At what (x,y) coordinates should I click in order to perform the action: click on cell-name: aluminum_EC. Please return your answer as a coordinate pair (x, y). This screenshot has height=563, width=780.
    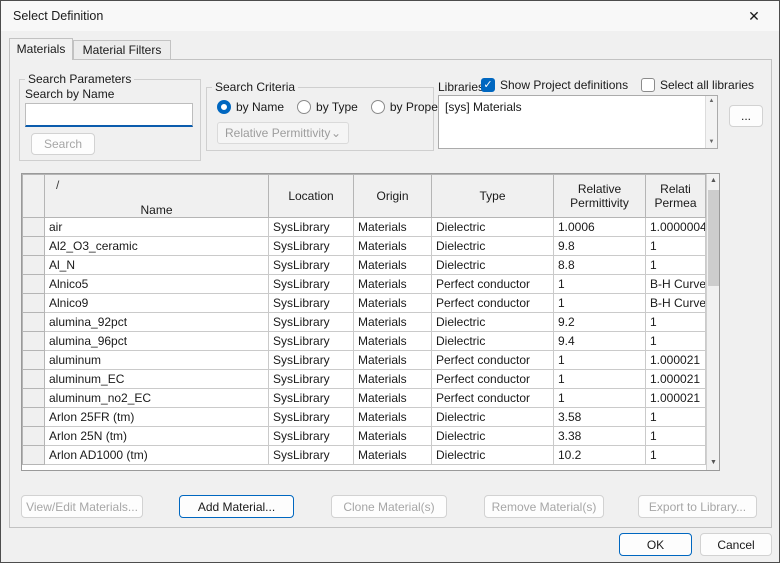
    Looking at the image, I should click on (156, 379).